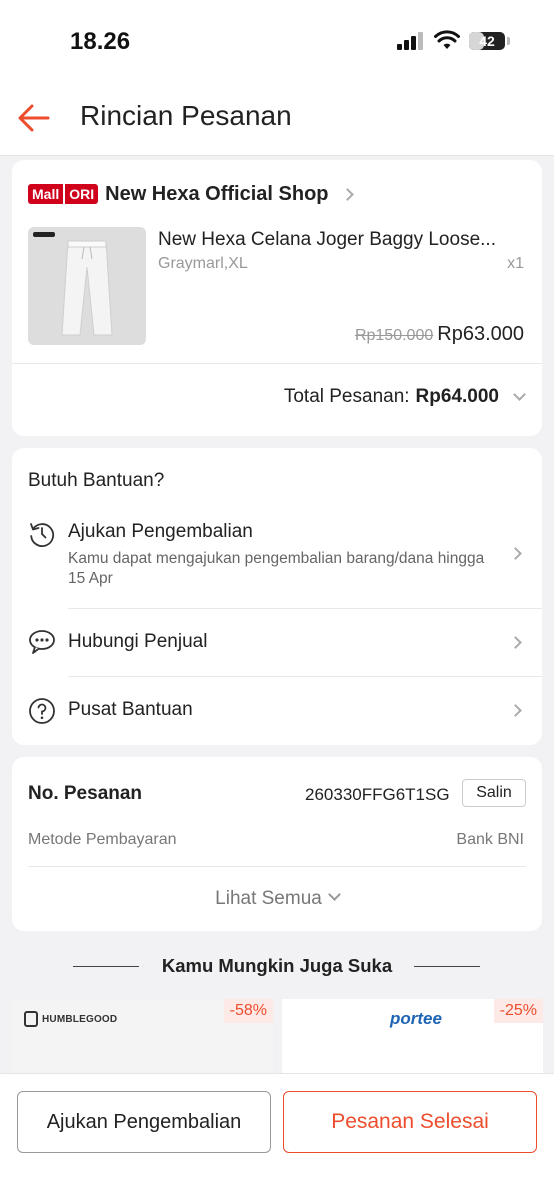  I want to click on bottom-action-bar: Ajukan Pengembalian Pesanan Selesai, so click(277, 1136).